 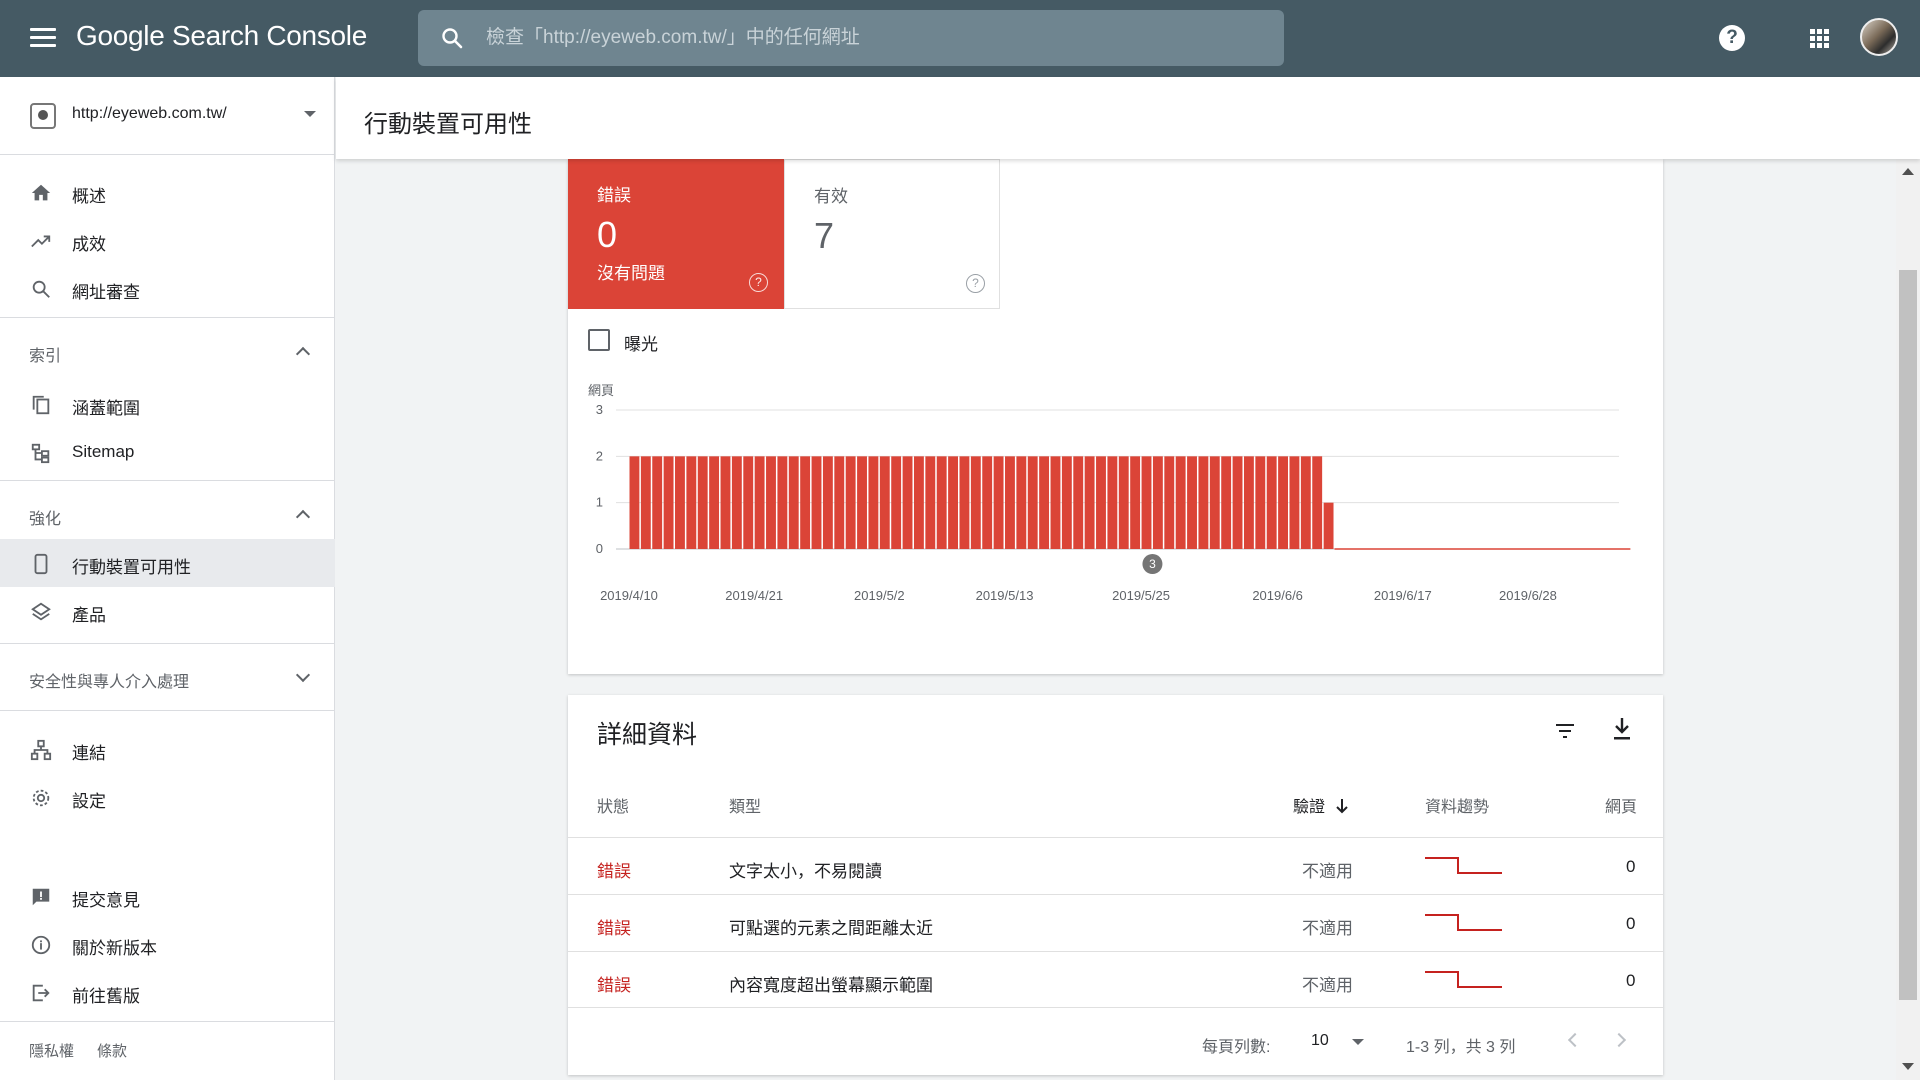 What do you see at coordinates (51, 1050) in the screenshot?
I see `privacy-link: 隱私權` at bounding box center [51, 1050].